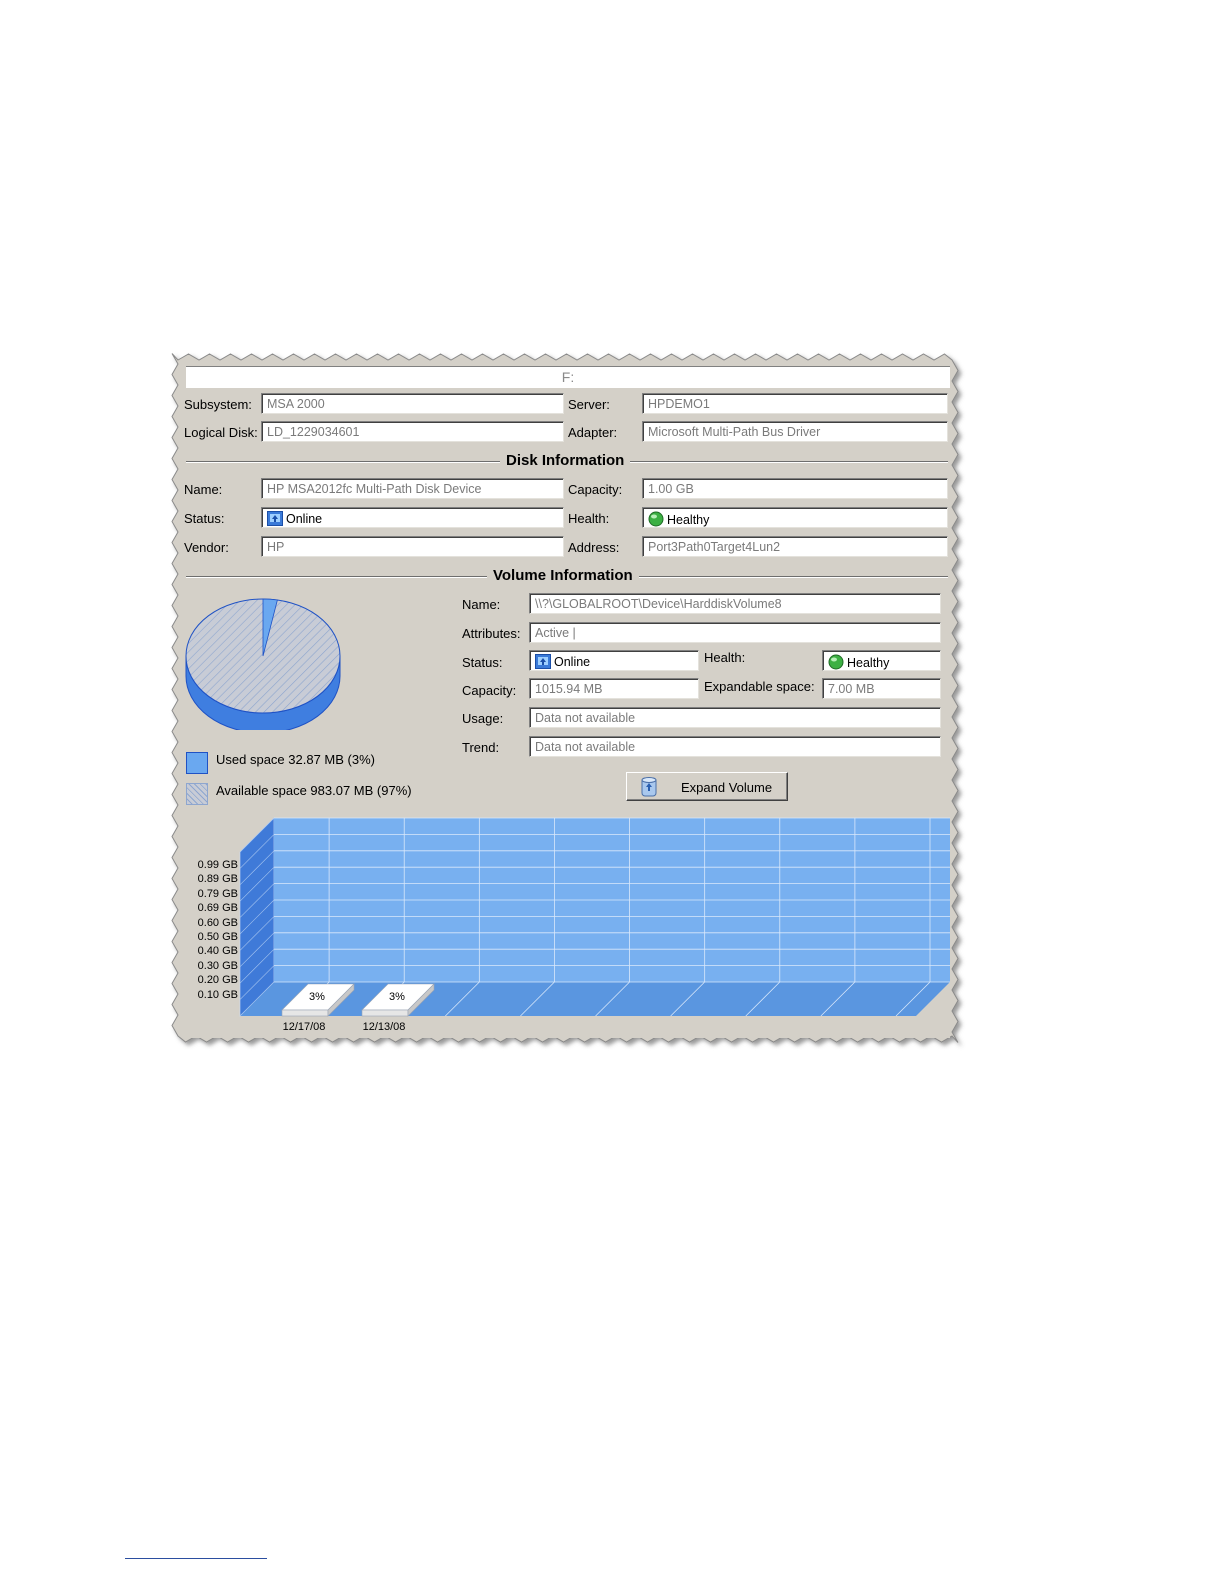  I want to click on disk-online-icon, so click(275, 519).